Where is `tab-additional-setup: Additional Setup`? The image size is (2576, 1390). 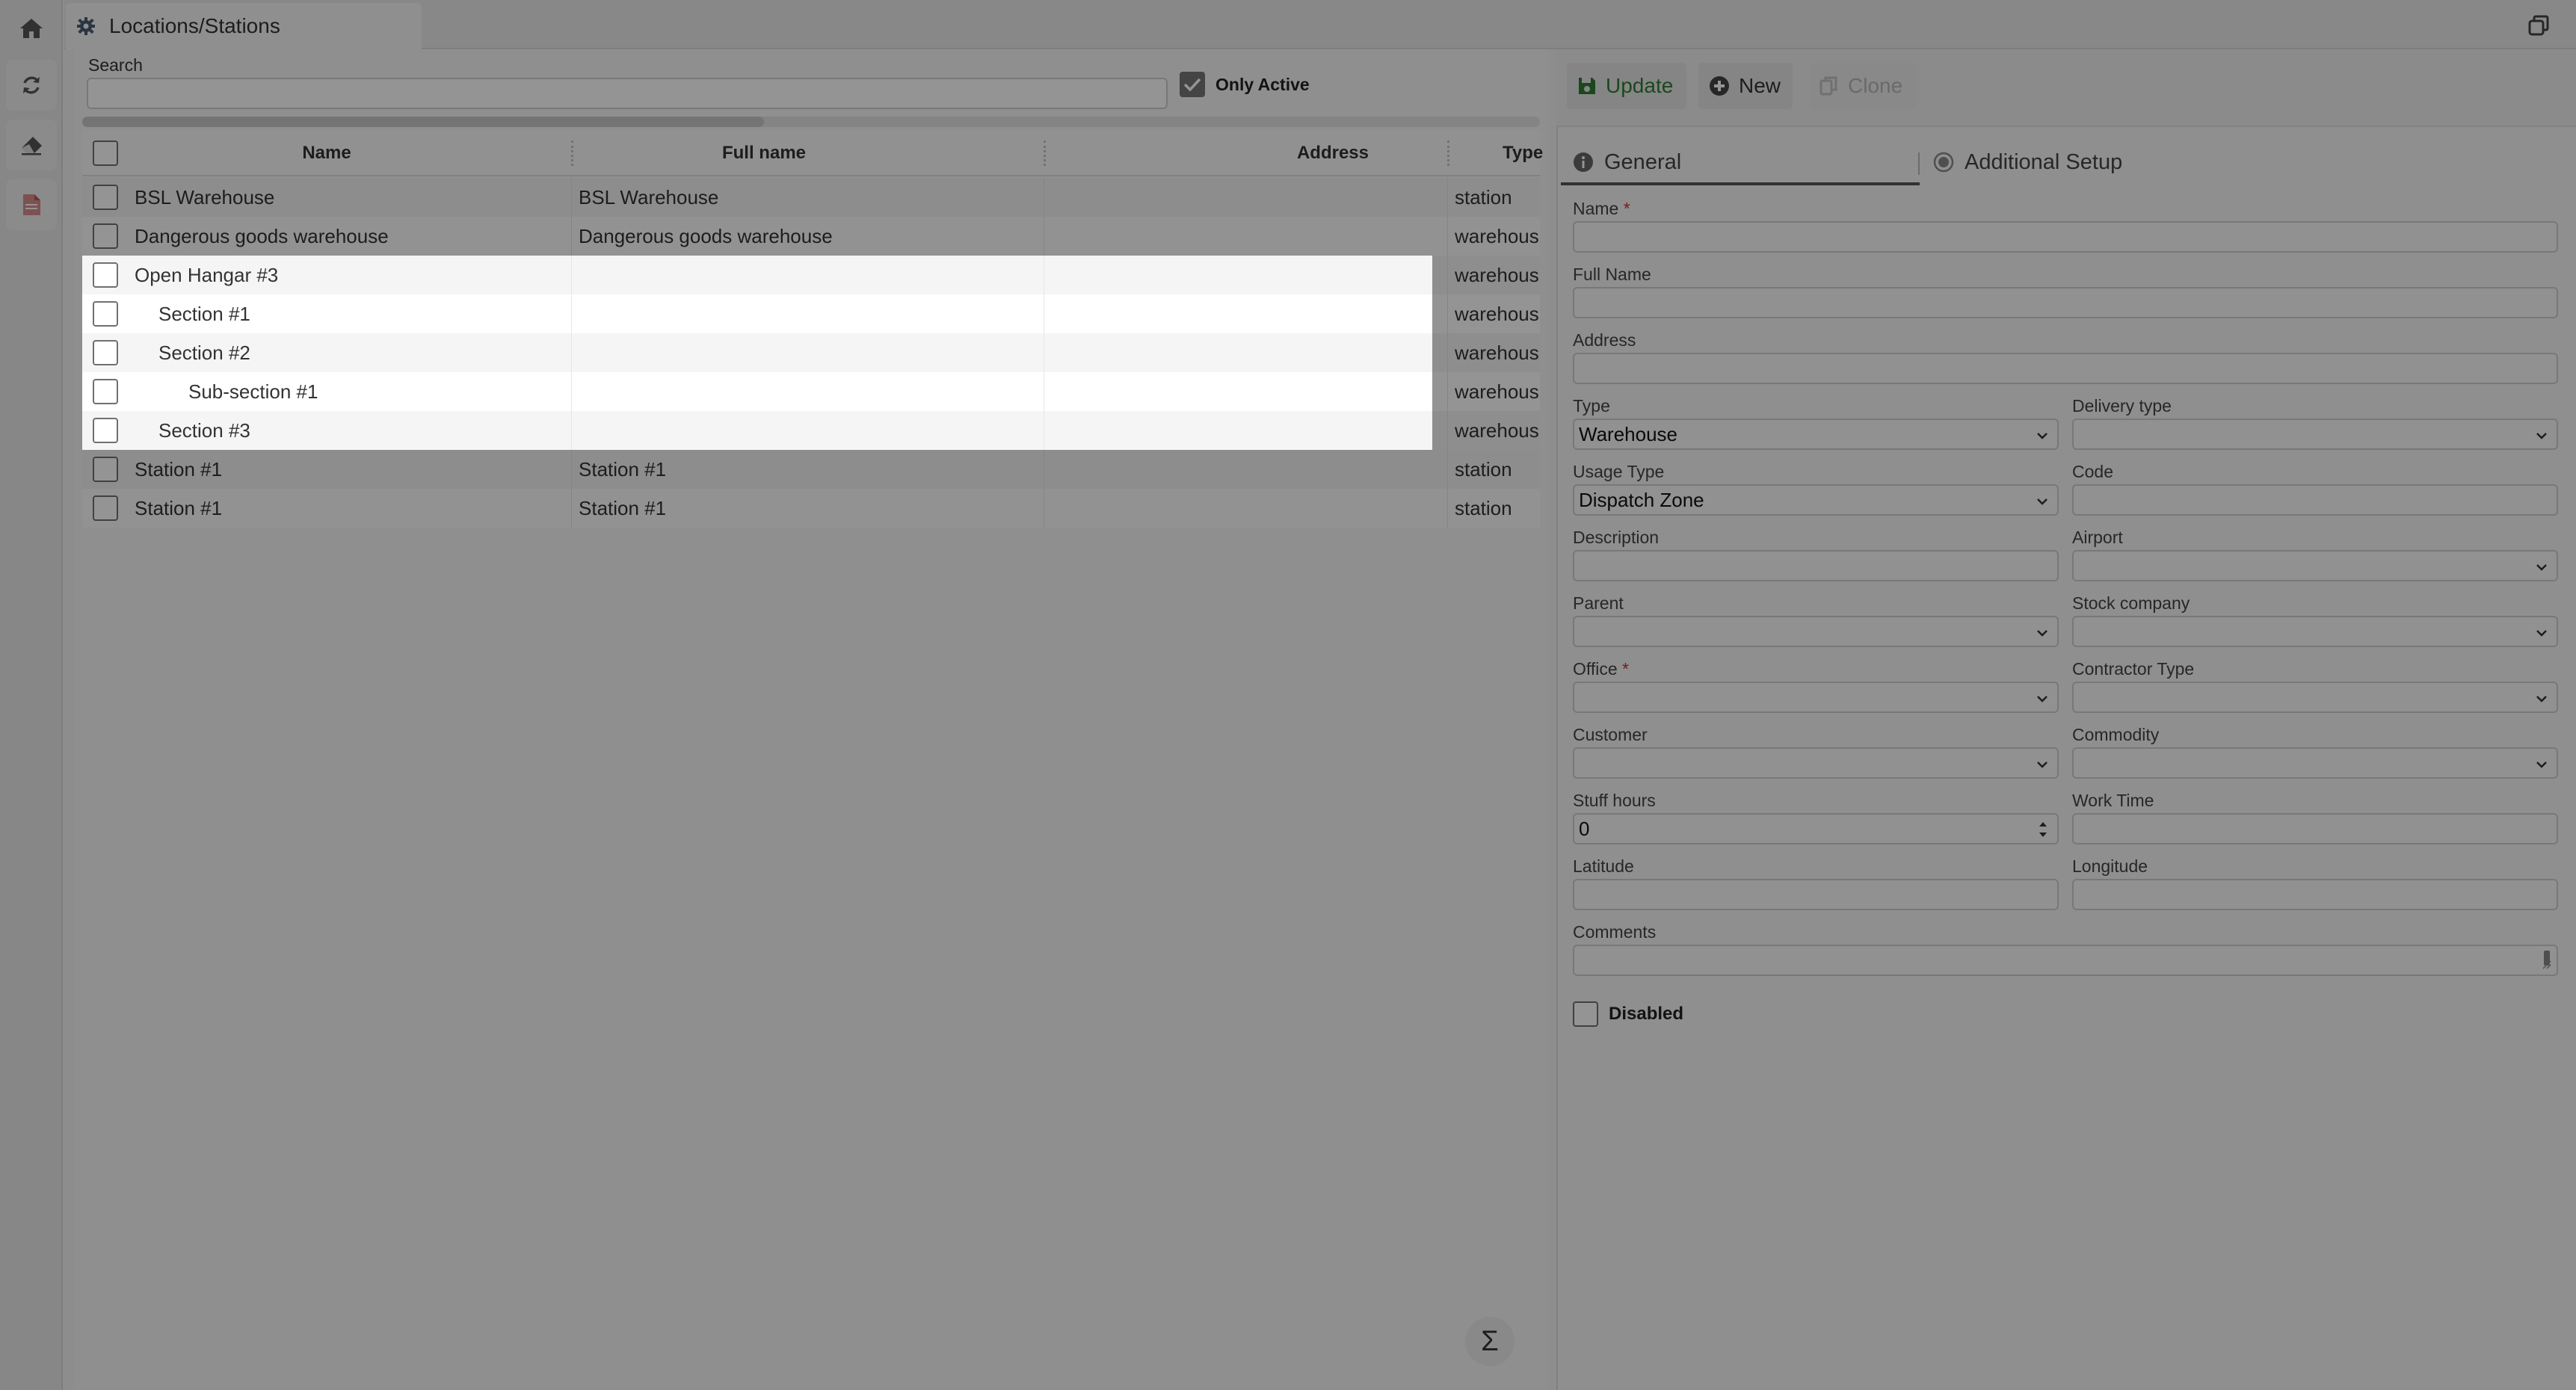
tab-additional-setup: Additional Setup is located at coordinates (2027, 162).